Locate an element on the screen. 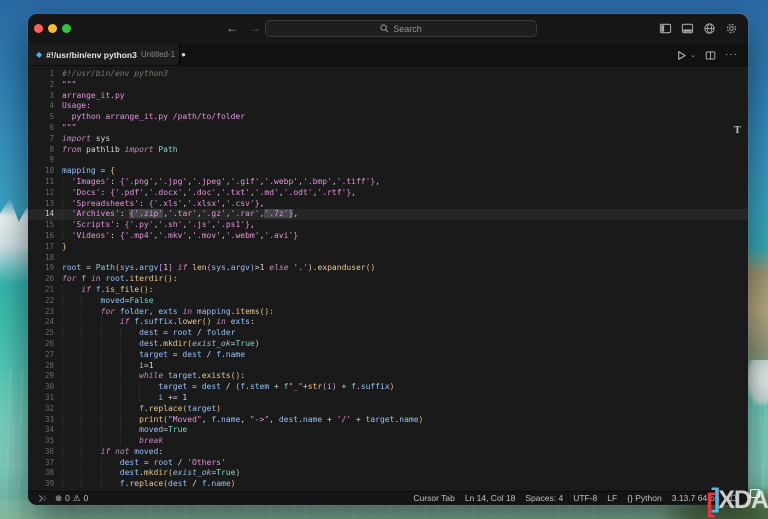  code-token: root is located at coordinates (163, 462).